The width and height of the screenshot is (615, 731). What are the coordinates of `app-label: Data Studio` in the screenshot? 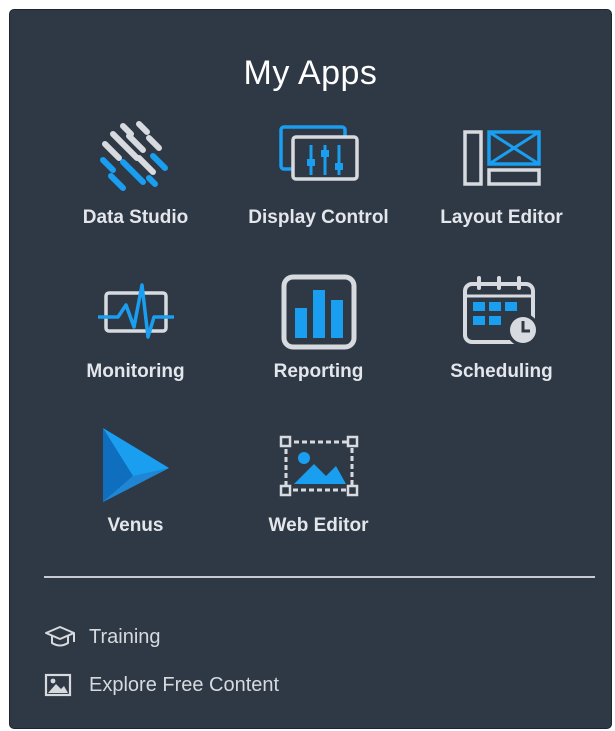 It's located at (135, 217).